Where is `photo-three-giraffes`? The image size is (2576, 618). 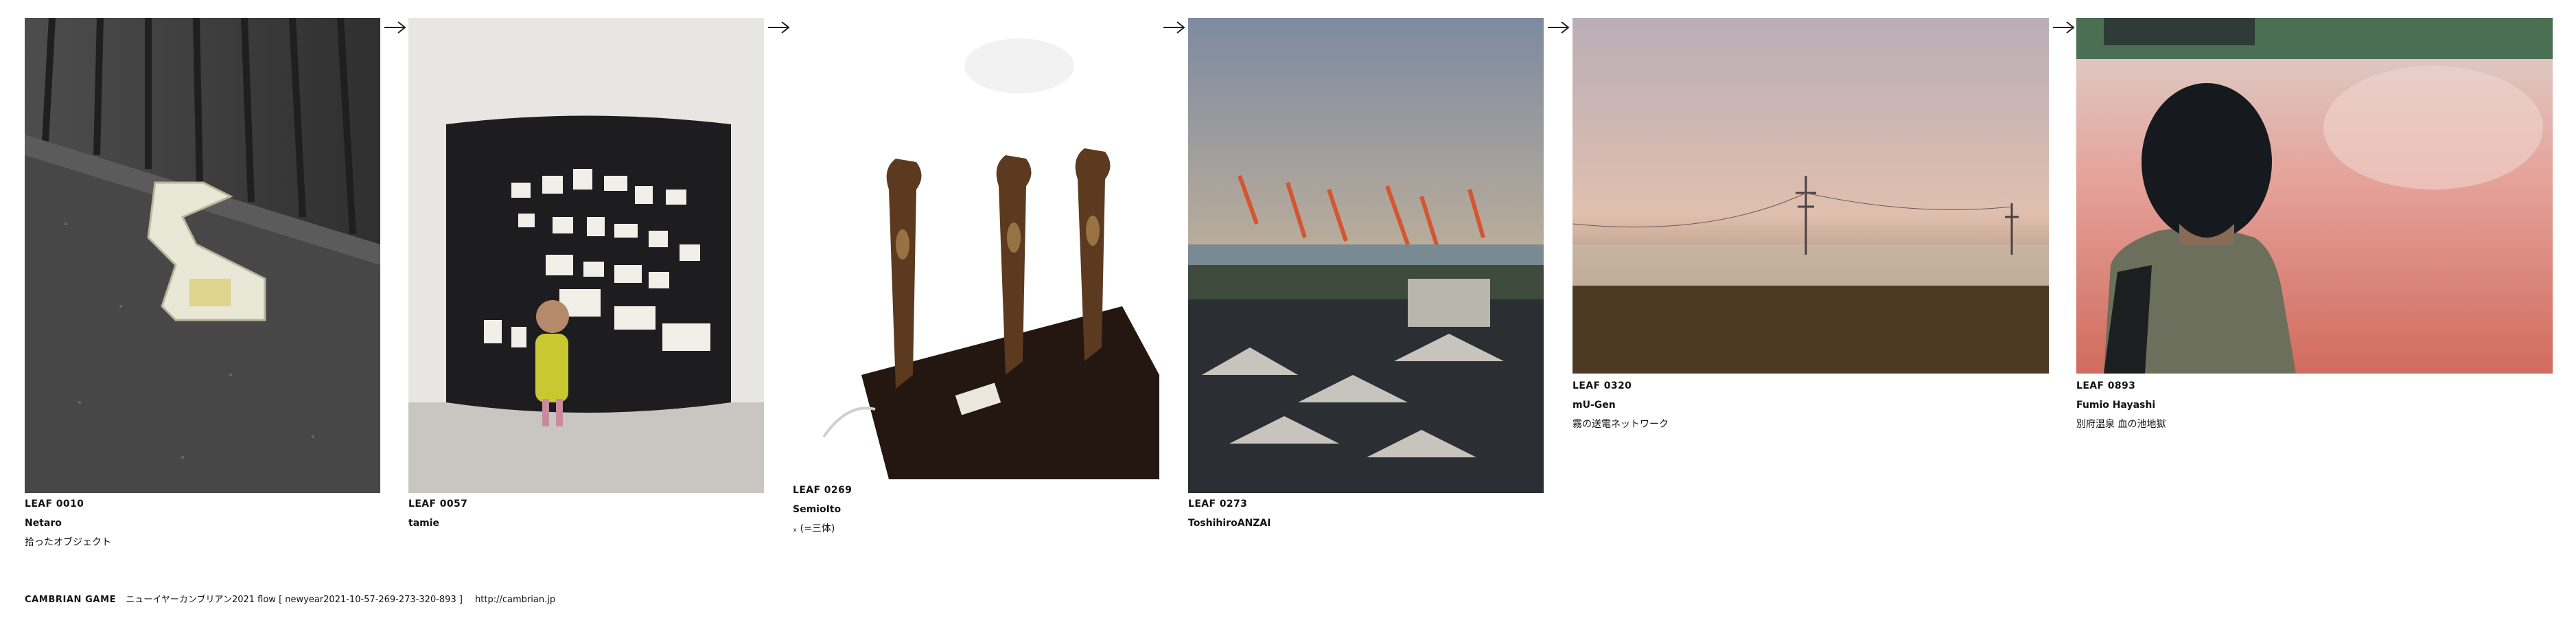
photo-three-giraffes is located at coordinates (976, 248).